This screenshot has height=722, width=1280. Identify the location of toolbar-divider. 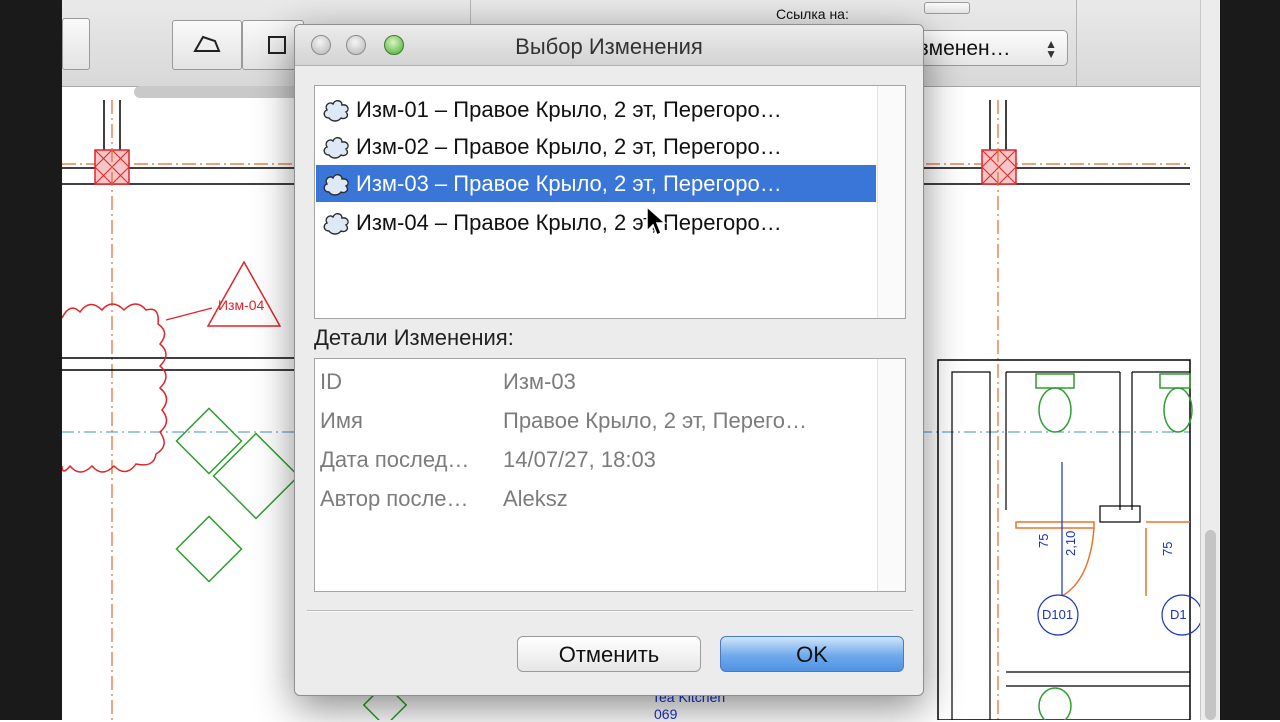
(1076, 43).